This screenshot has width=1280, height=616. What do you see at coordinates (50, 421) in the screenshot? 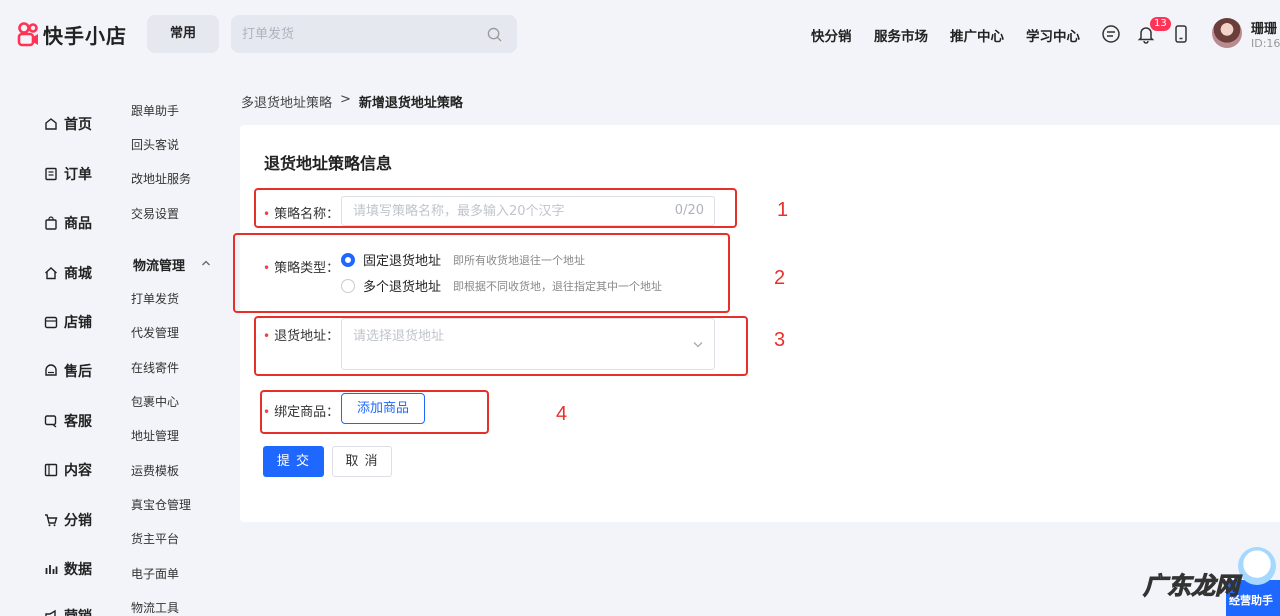
I see `chat-icon` at bounding box center [50, 421].